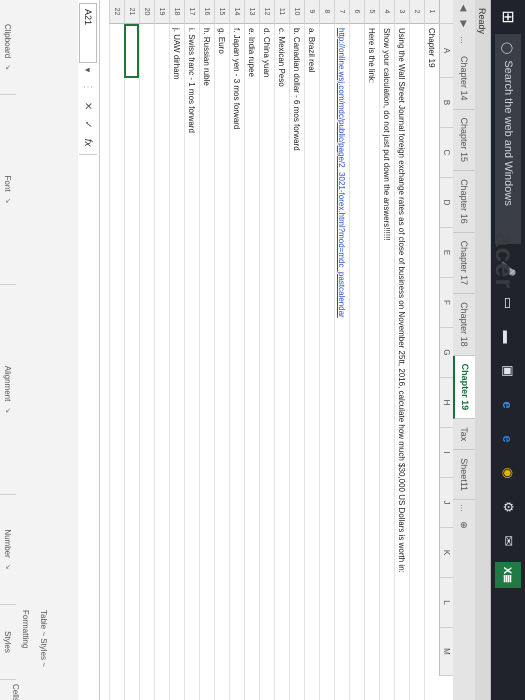  Describe the element at coordinates (131, 12) in the screenshot. I see `row-header: 21` at that location.